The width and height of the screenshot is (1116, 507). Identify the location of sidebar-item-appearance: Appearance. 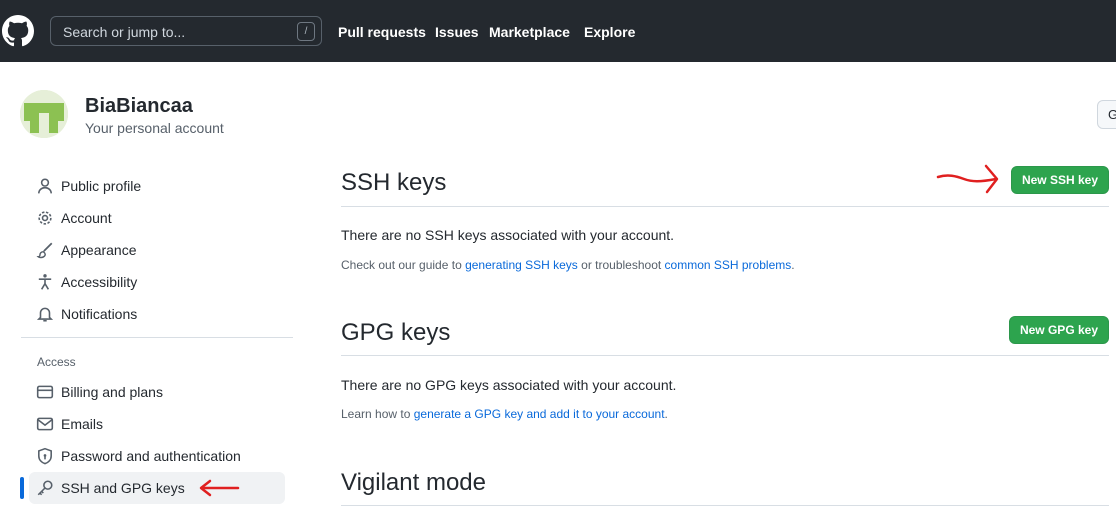
(157, 250).